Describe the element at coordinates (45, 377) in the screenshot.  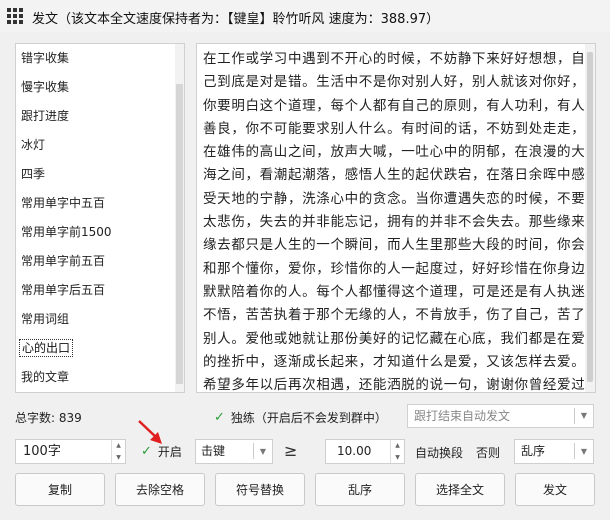
I see `article-item-label: 我的文章` at that location.